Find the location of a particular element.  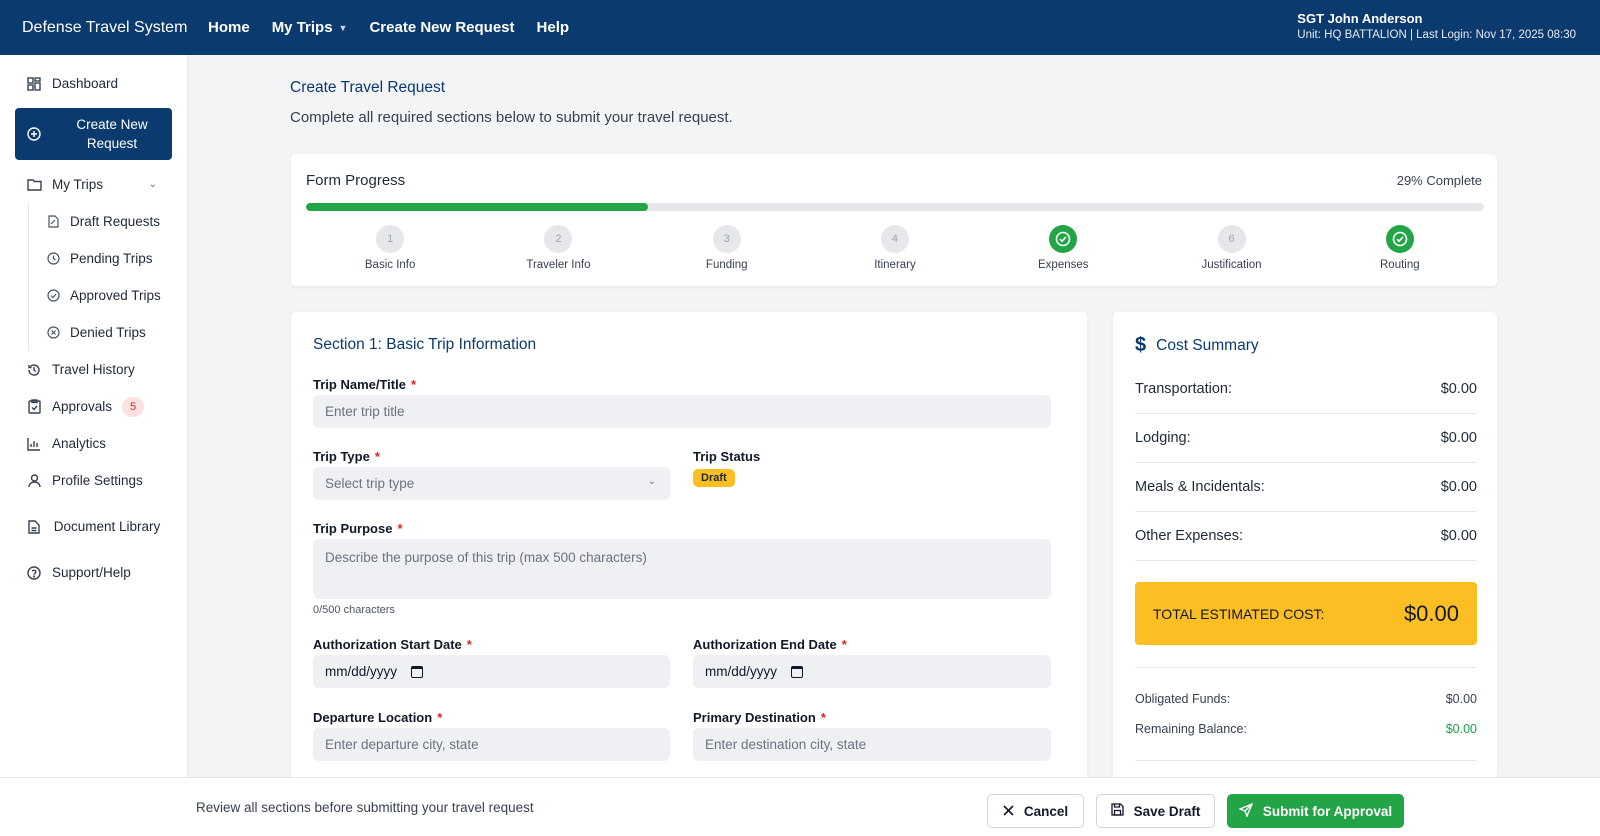

submit-label: Submit for Approval is located at coordinates (1327, 811).